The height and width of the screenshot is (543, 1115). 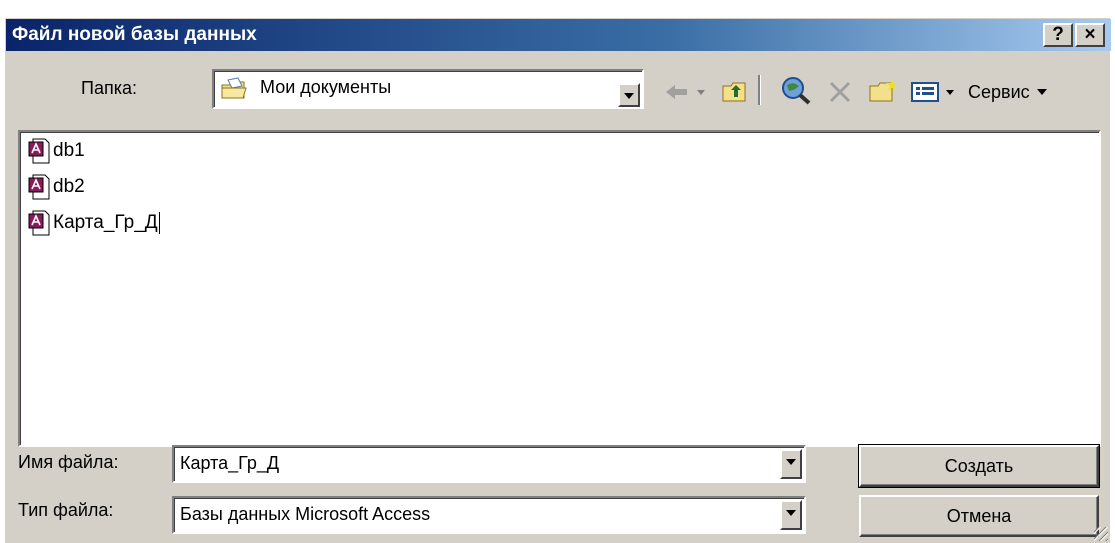 I want to click on back-arrow-icon, so click(x=685, y=92).